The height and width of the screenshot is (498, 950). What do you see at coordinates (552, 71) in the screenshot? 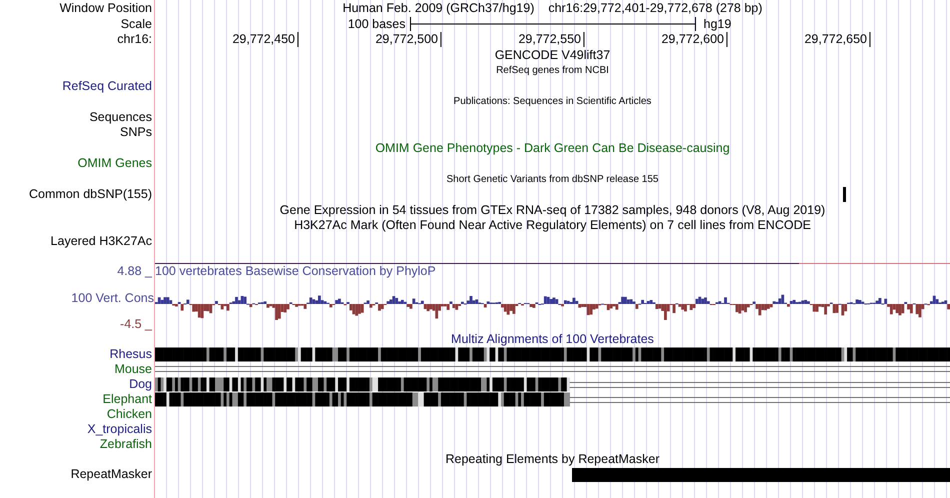
I see `track-title: RefSeq genes from NCBI` at bounding box center [552, 71].